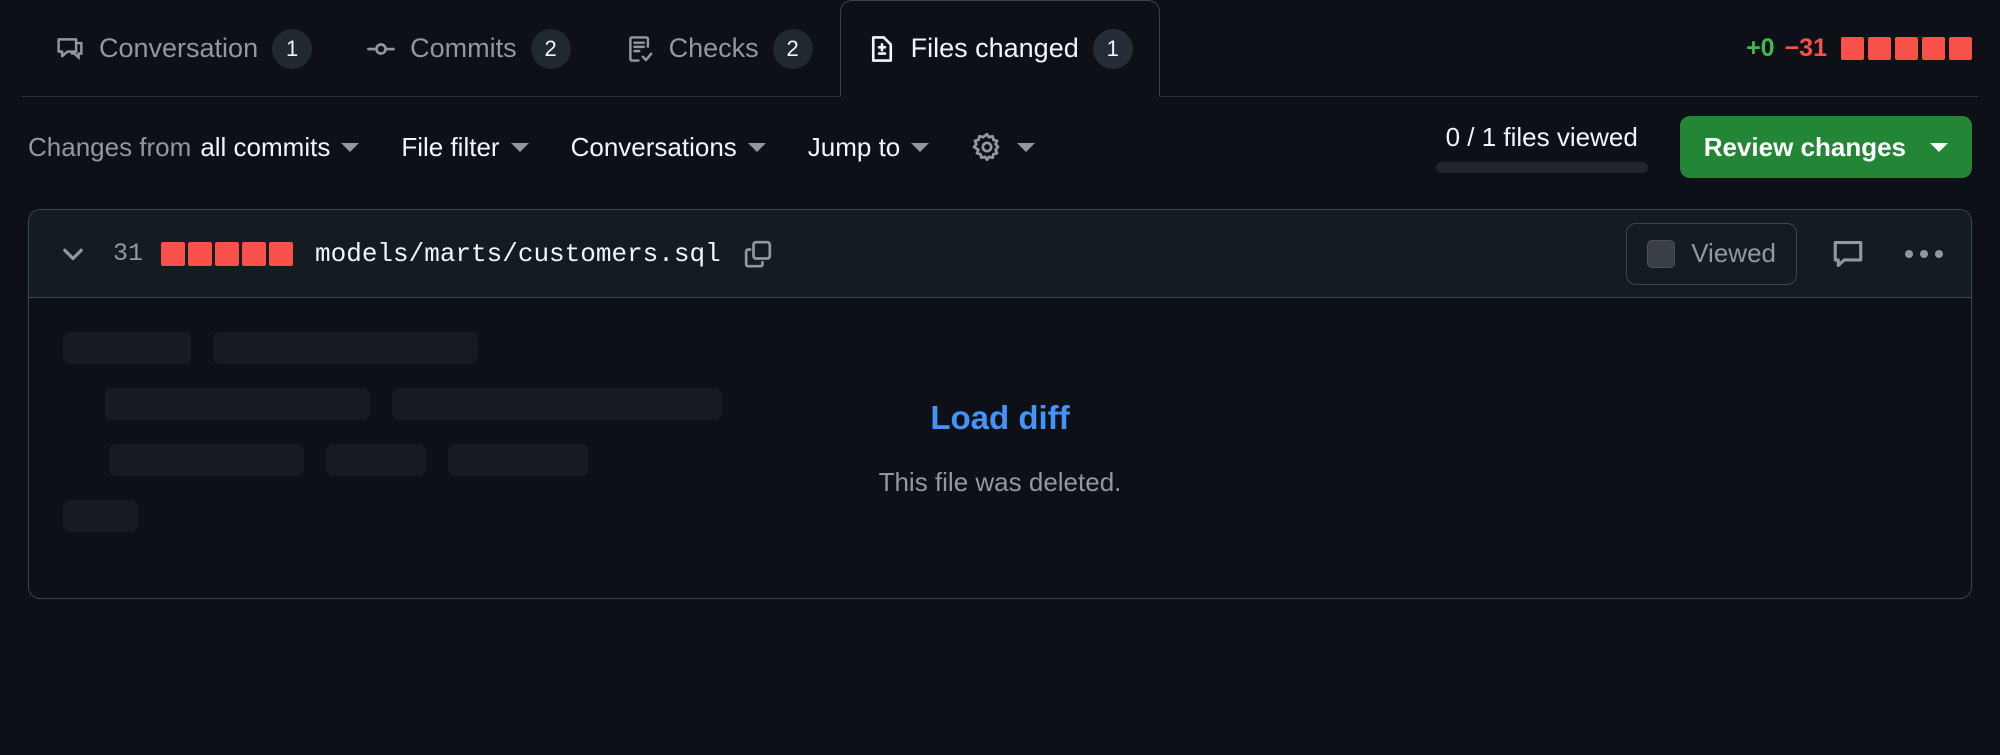  I want to click on conversations-dropdown: Conversations, so click(668, 147).